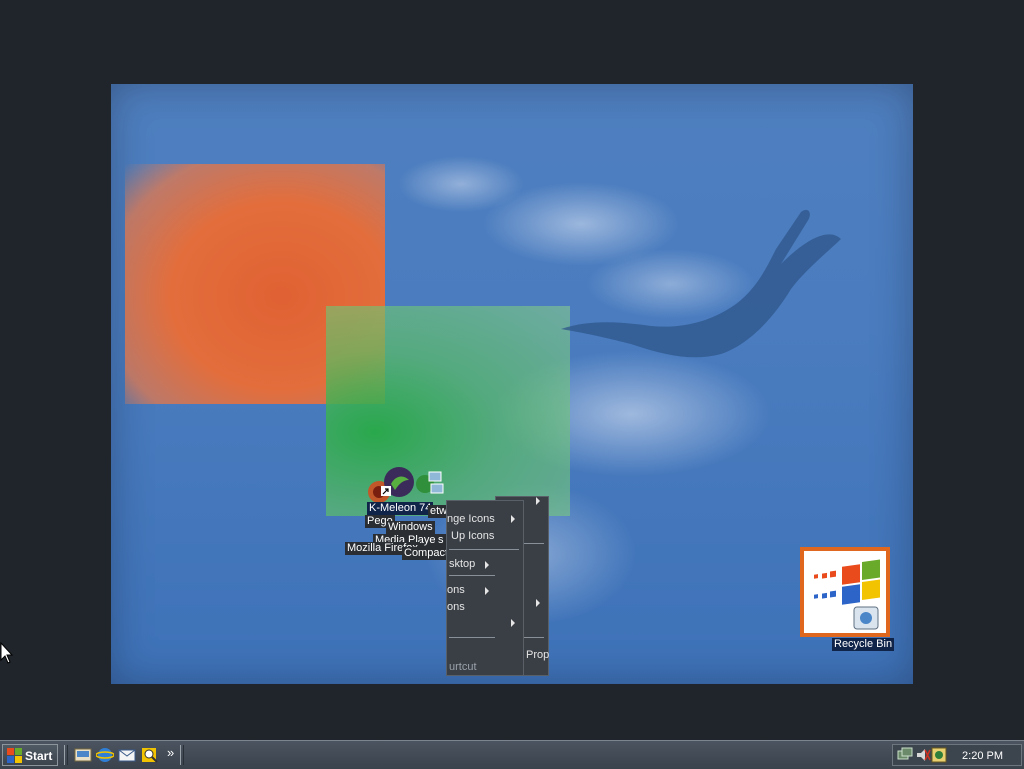 The width and height of the screenshot is (1024, 769). I want to click on menu-item-line-up-icons: Up Icons, so click(472, 536).